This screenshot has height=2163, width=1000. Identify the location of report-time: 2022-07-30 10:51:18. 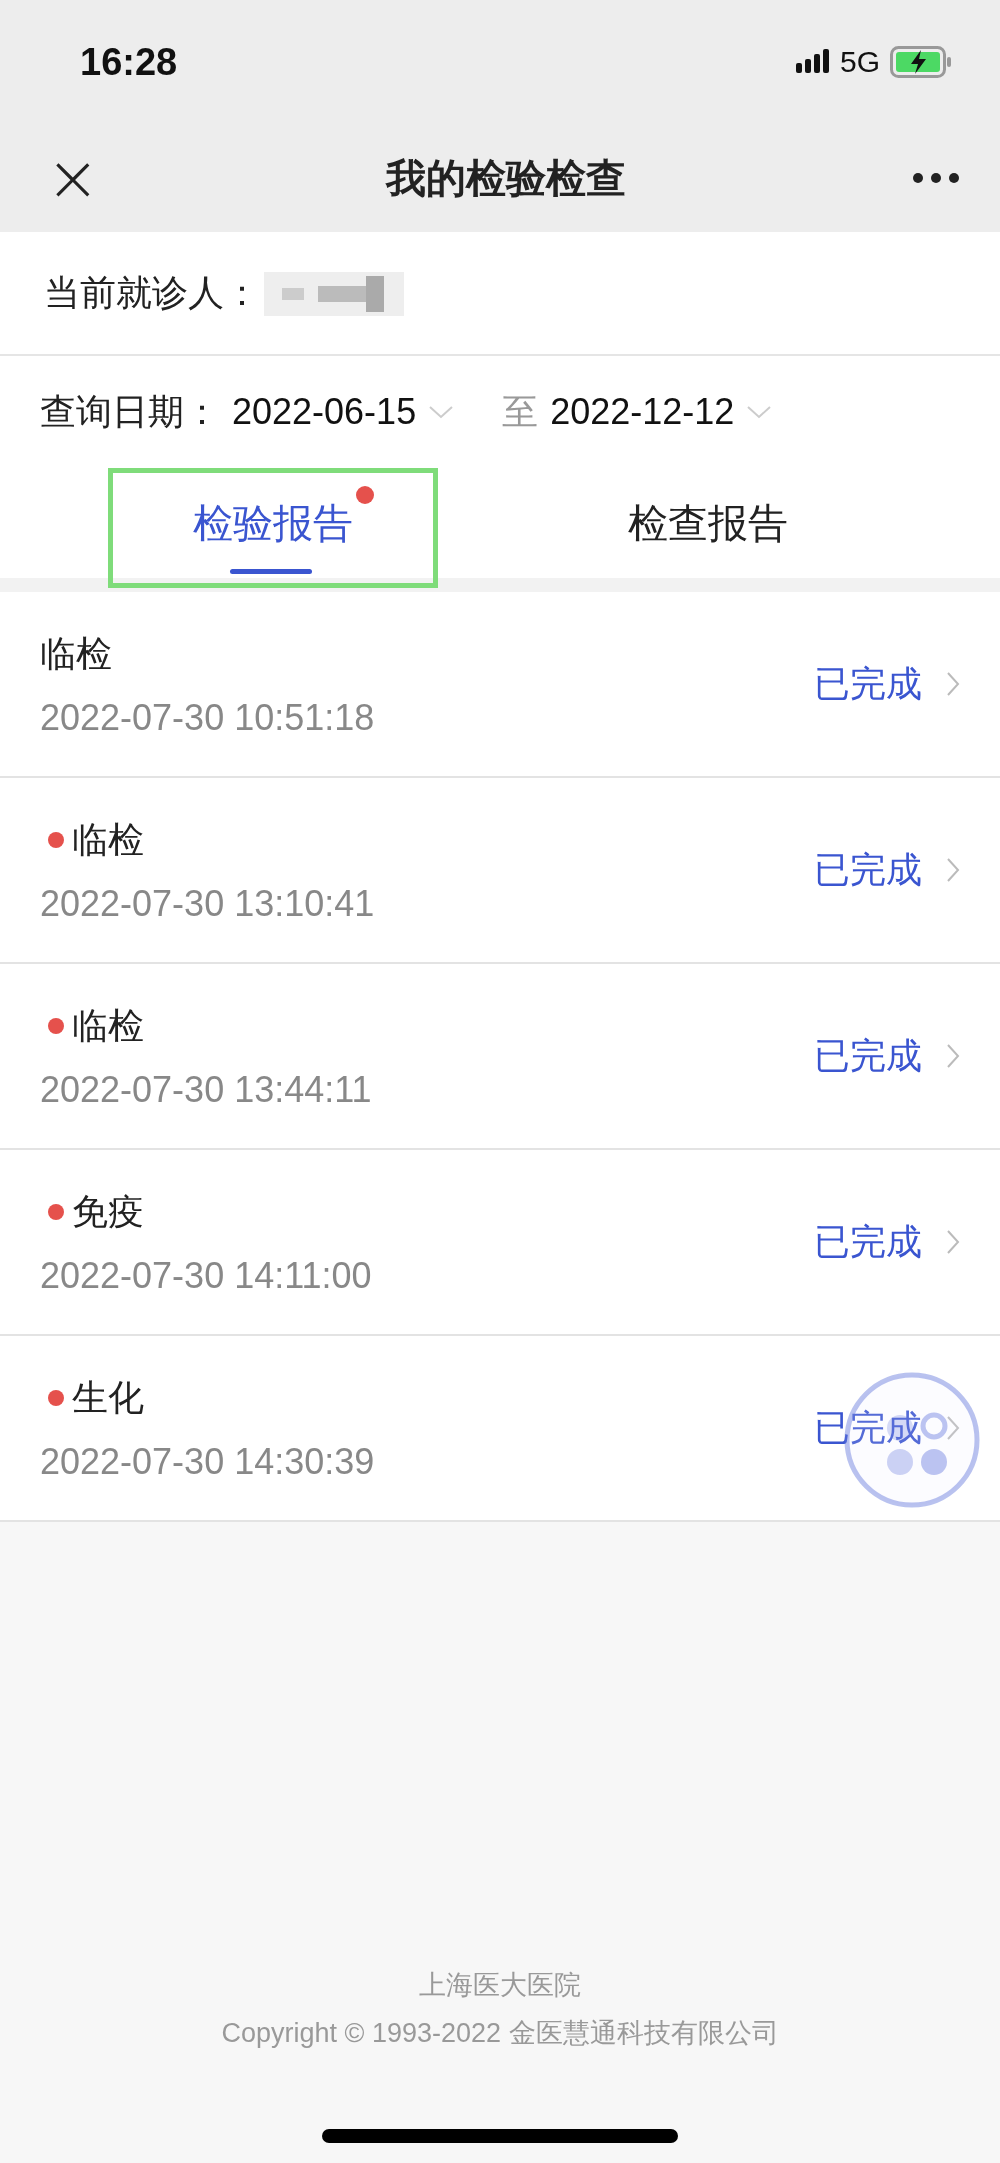
(208, 717).